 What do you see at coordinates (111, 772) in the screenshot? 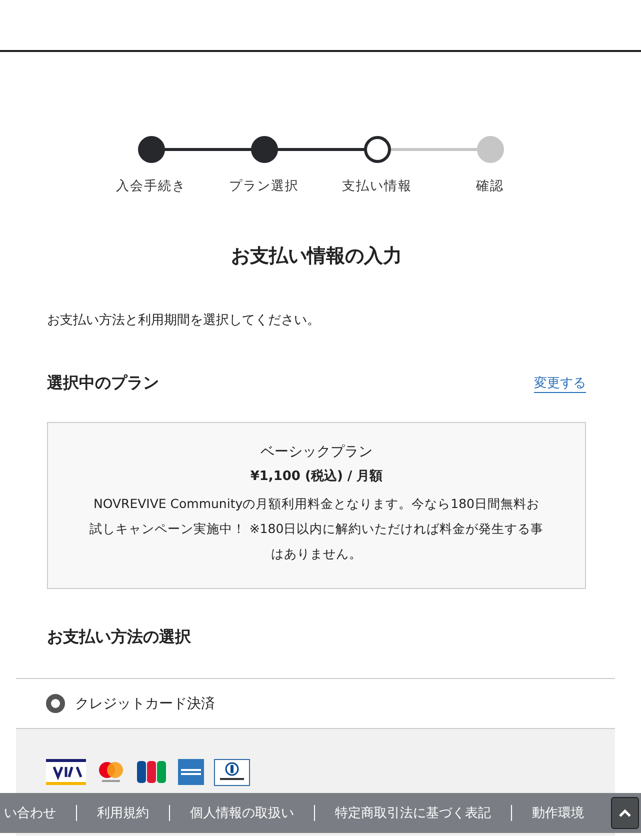
I see `mastercard-icon` at bounding box center [111, 772].